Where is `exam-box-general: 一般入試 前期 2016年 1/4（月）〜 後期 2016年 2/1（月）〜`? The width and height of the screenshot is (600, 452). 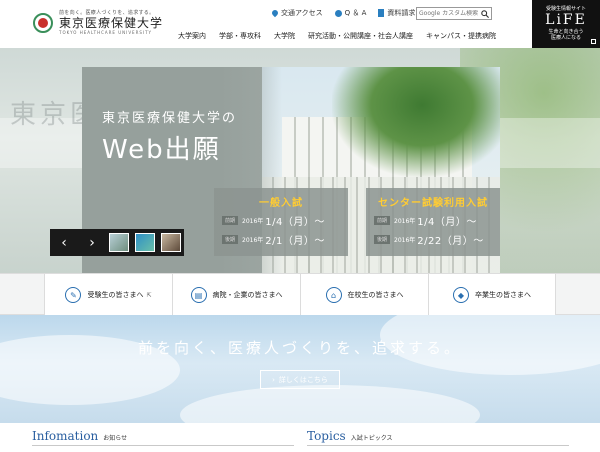
exam-box-general: 一般入試 前期 2016年 1/4（月）〜 後期 2016年 2/1（月）〜 is located at coordinates (281, 222).